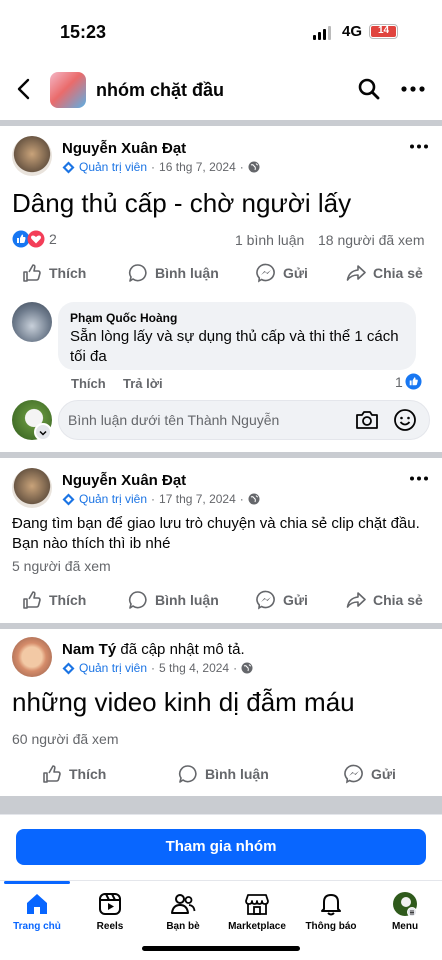  I want to click on post-header-line: Nam Tý đã cập nhật mô tả., so click(153, 649).